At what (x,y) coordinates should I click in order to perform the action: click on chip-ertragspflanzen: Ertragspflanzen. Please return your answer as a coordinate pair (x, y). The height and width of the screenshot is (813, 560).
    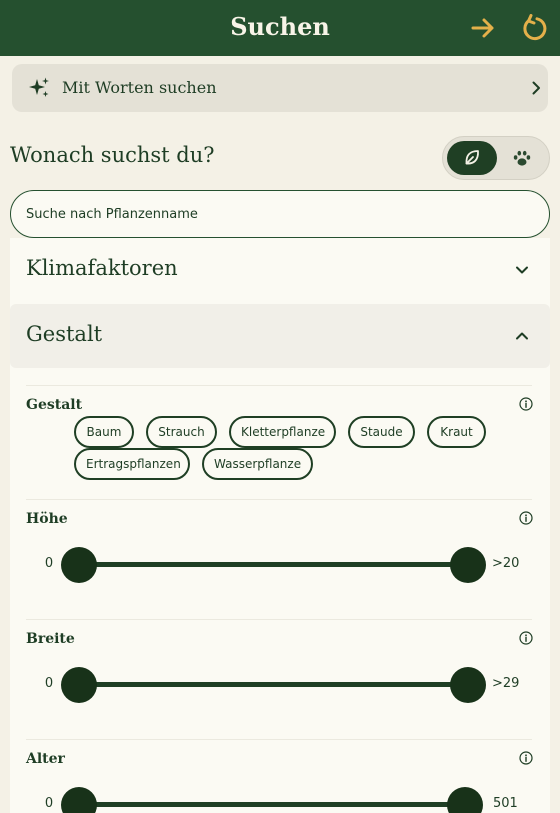
    Looking at the image, I should click on (132, 464).